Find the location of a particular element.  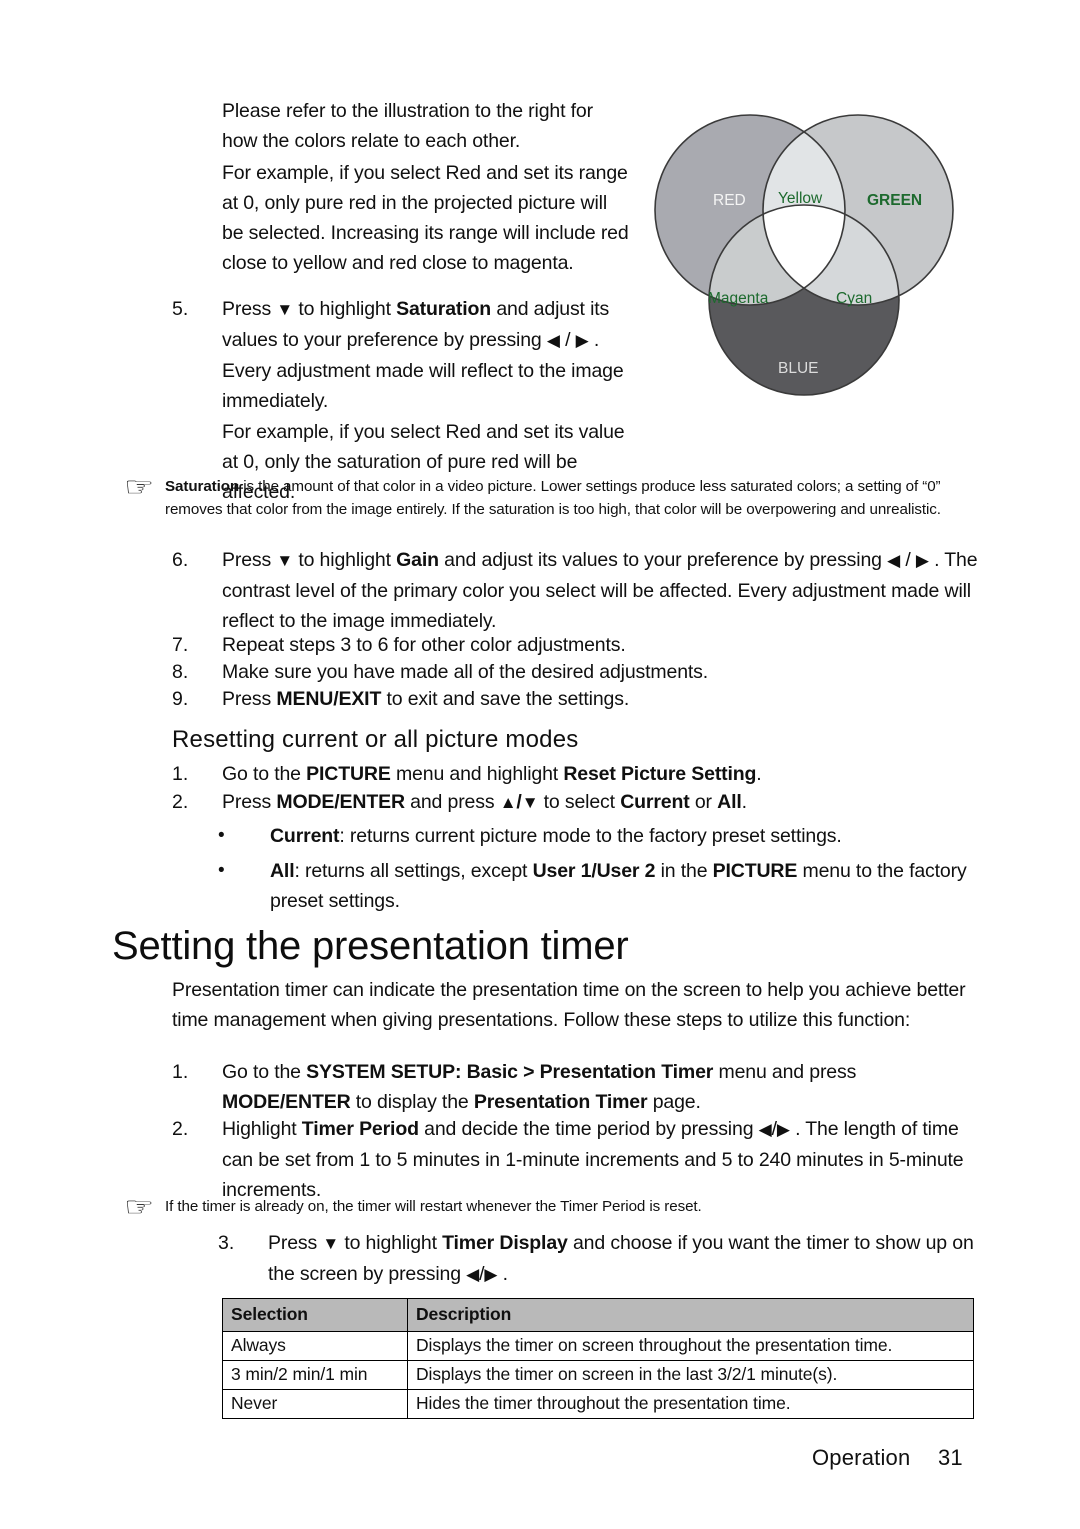

reset-step-2-bold-mode-enter: MODE/ENTER is located at coordinates (340, 802).